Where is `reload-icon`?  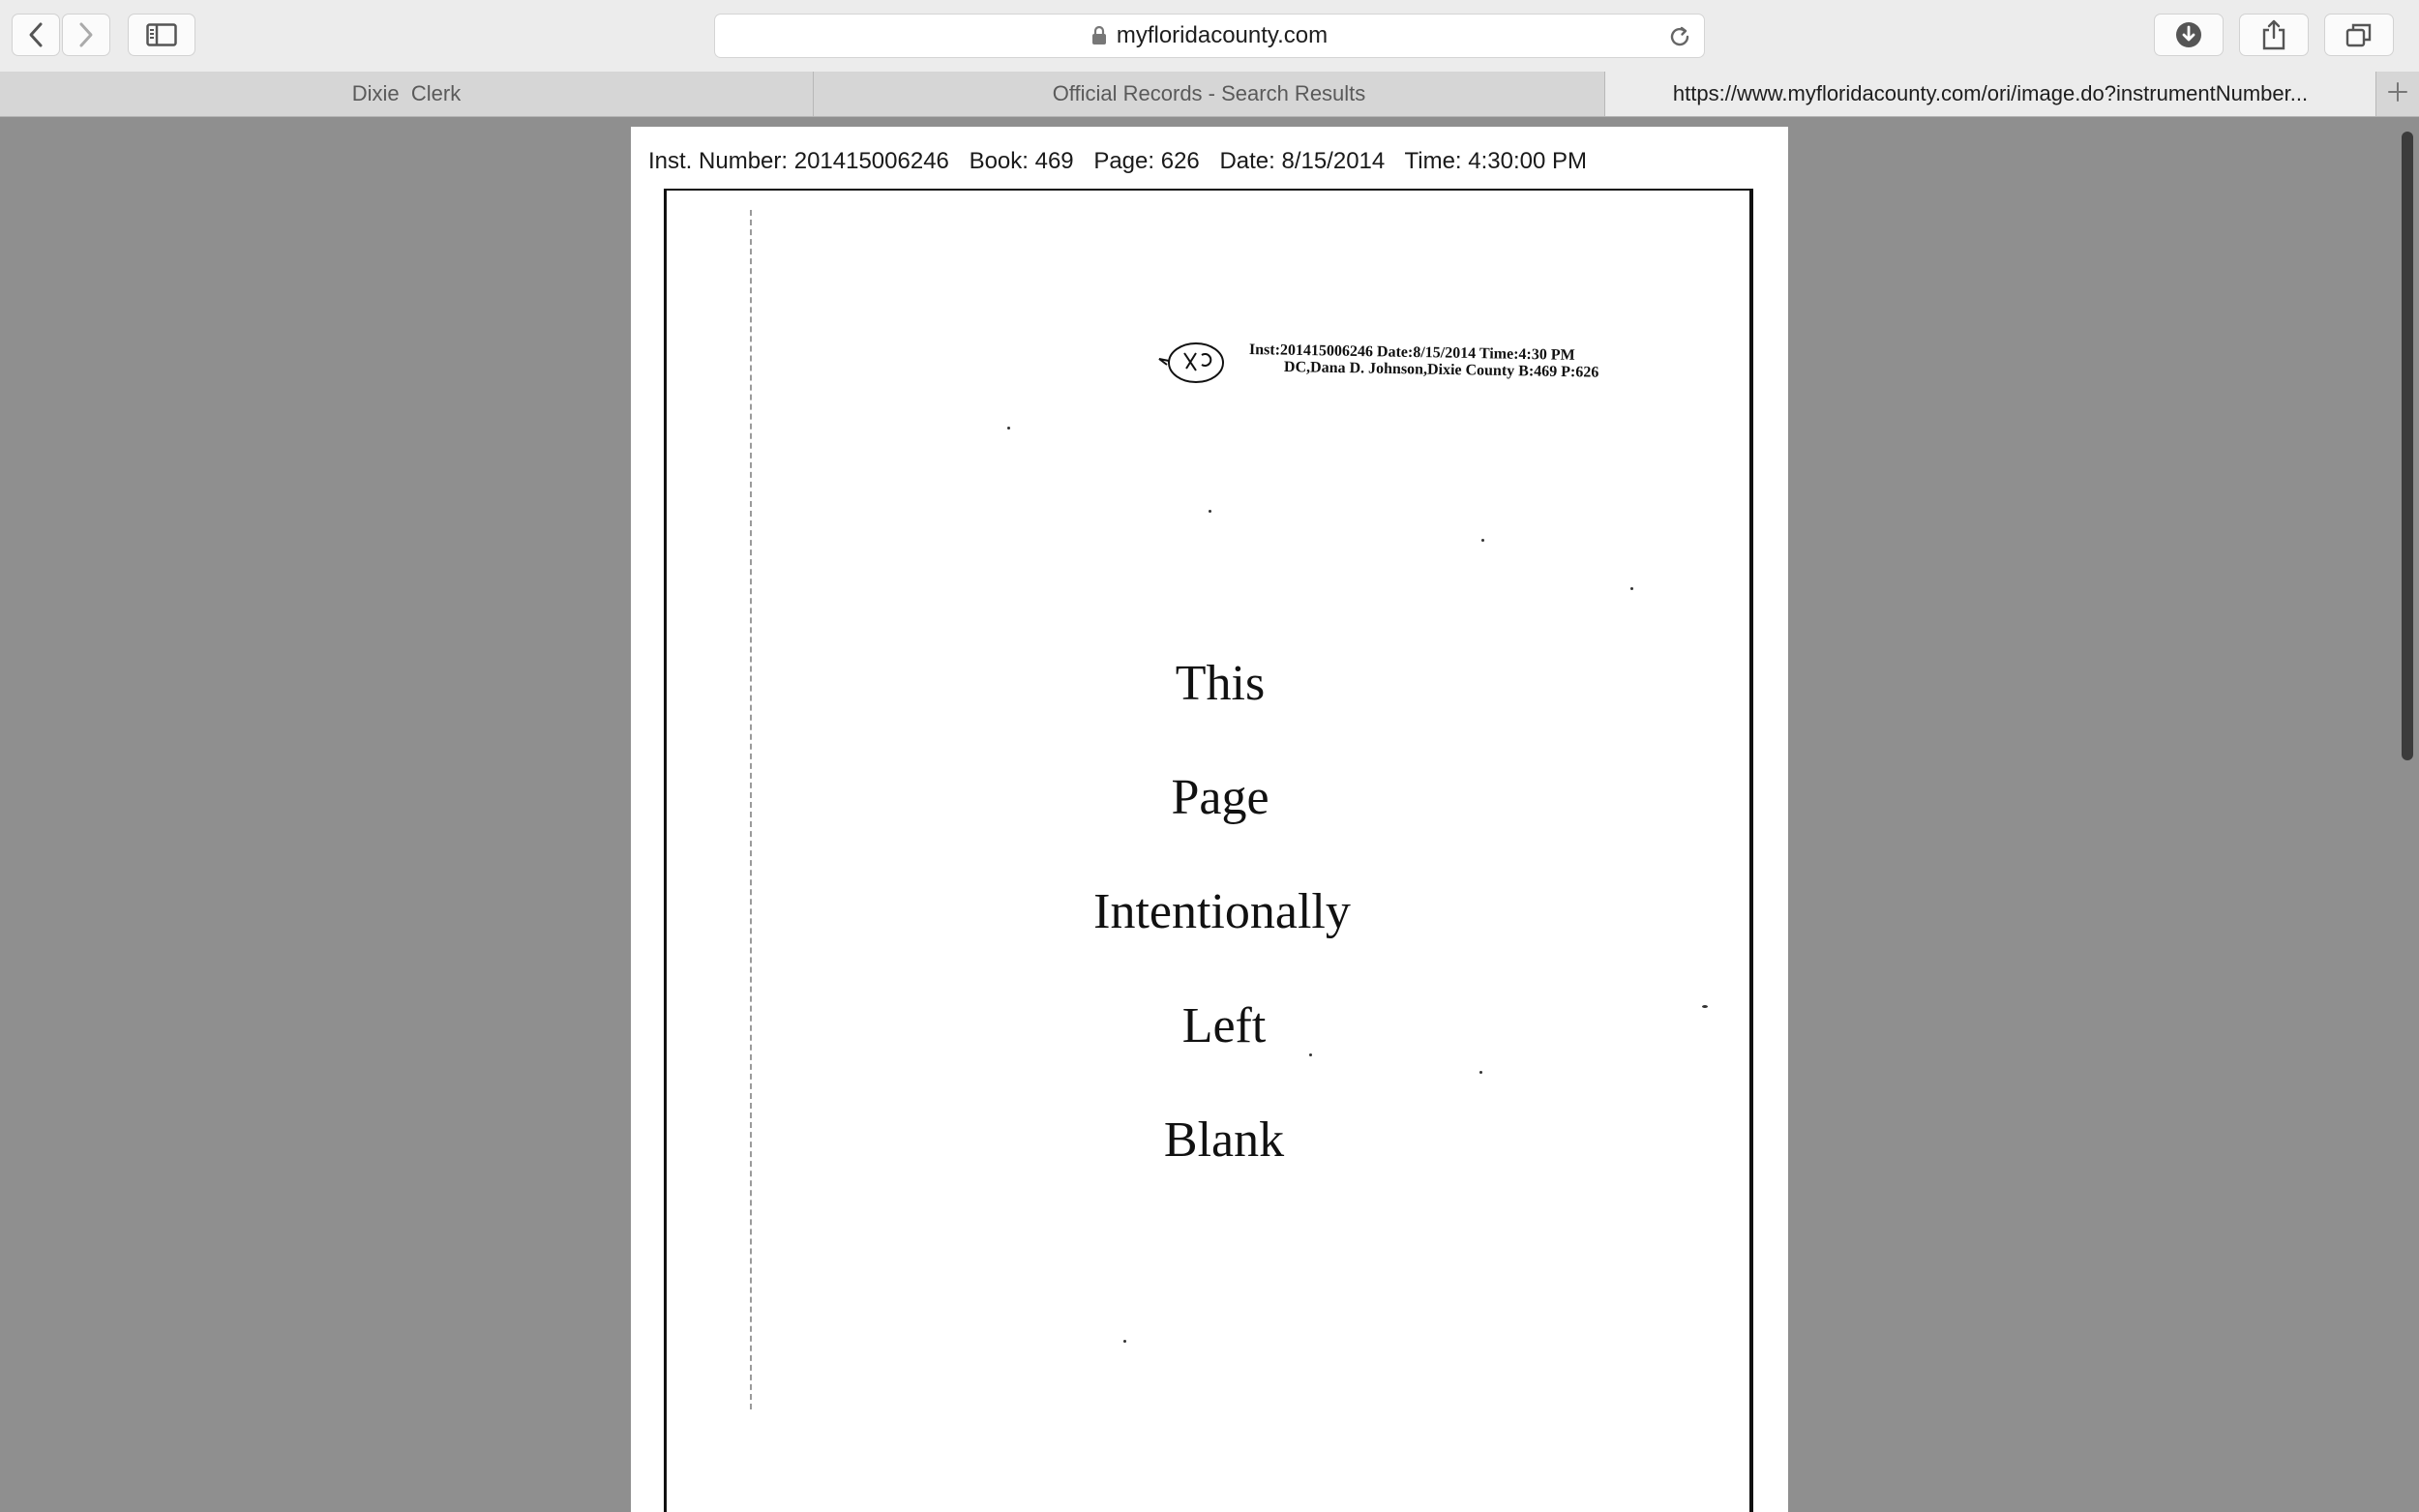 reload-icon is located at coordinates (1679, 39).